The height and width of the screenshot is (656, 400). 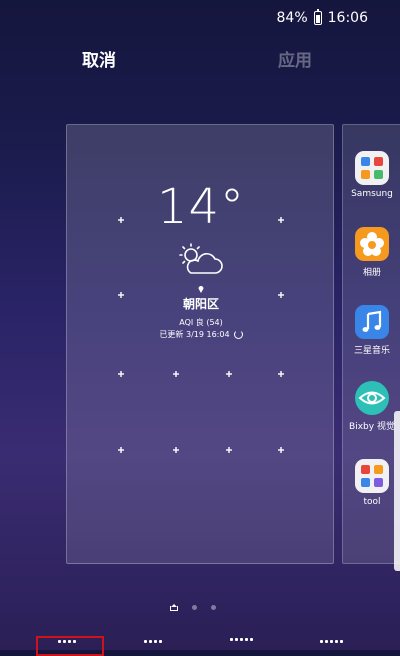 I want to click on partly-cloudy-icon, so click(x=201, y=258).